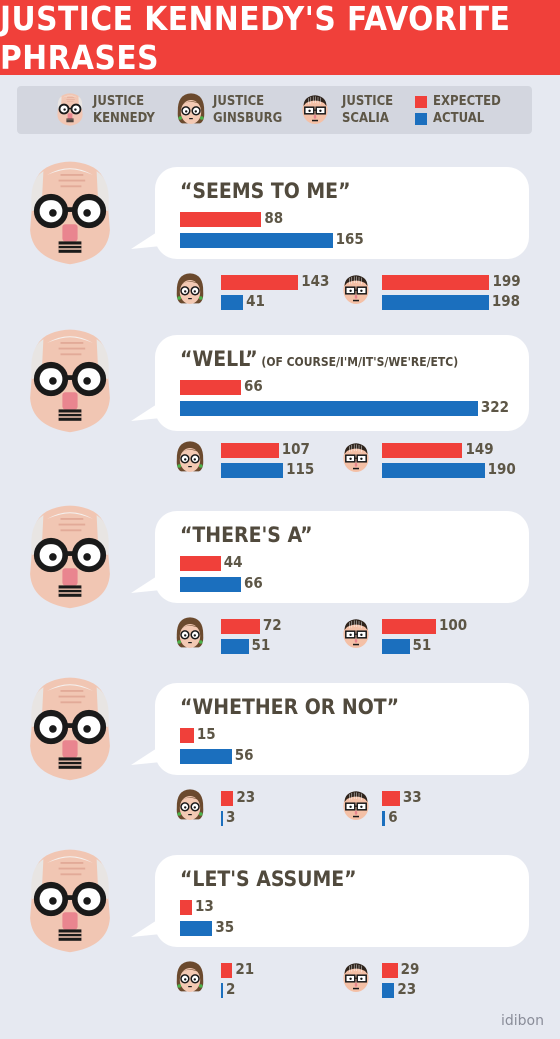 The width and height of the screenshot is (560, 1039). I want to click on kennedy-expected-label: 66, so click(253, 386).